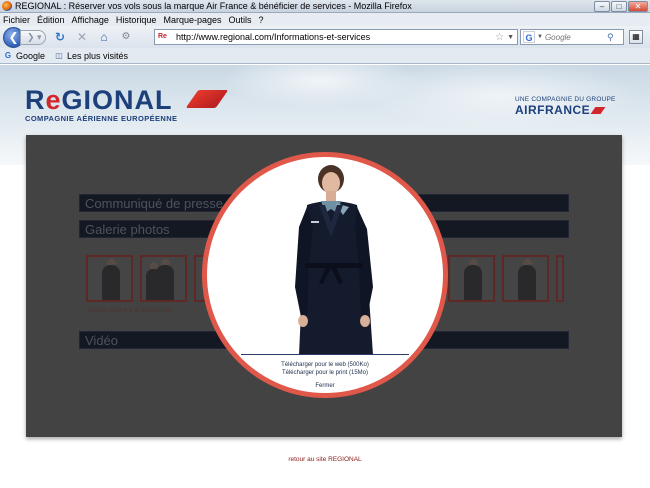  Describe the element at coordinates (8, 55) in the screenshot. I see `google-icon: G` at that location.